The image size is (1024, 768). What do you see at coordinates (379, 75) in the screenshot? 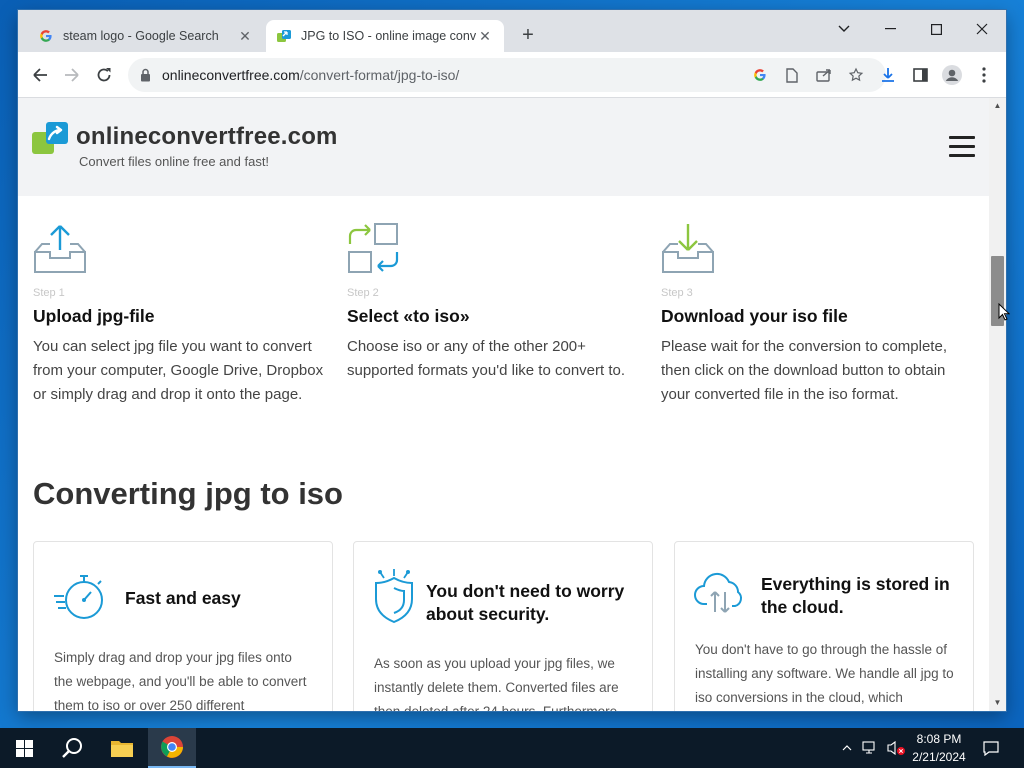
I see `url-path: /convert-format/jpg-to-iso/` at bounding box center [379, 75].